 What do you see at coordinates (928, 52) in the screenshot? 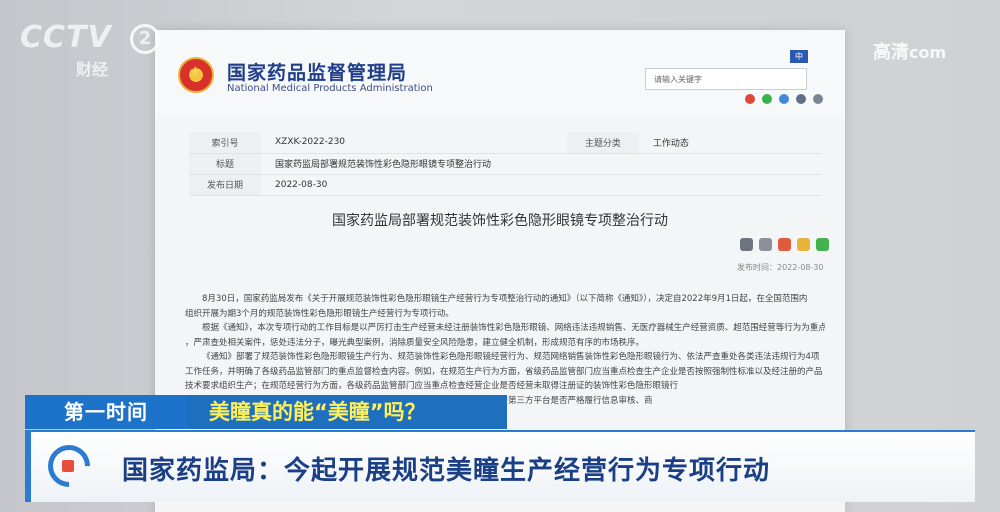
I see `hd-domain: com` at bounding box center [928, 52].